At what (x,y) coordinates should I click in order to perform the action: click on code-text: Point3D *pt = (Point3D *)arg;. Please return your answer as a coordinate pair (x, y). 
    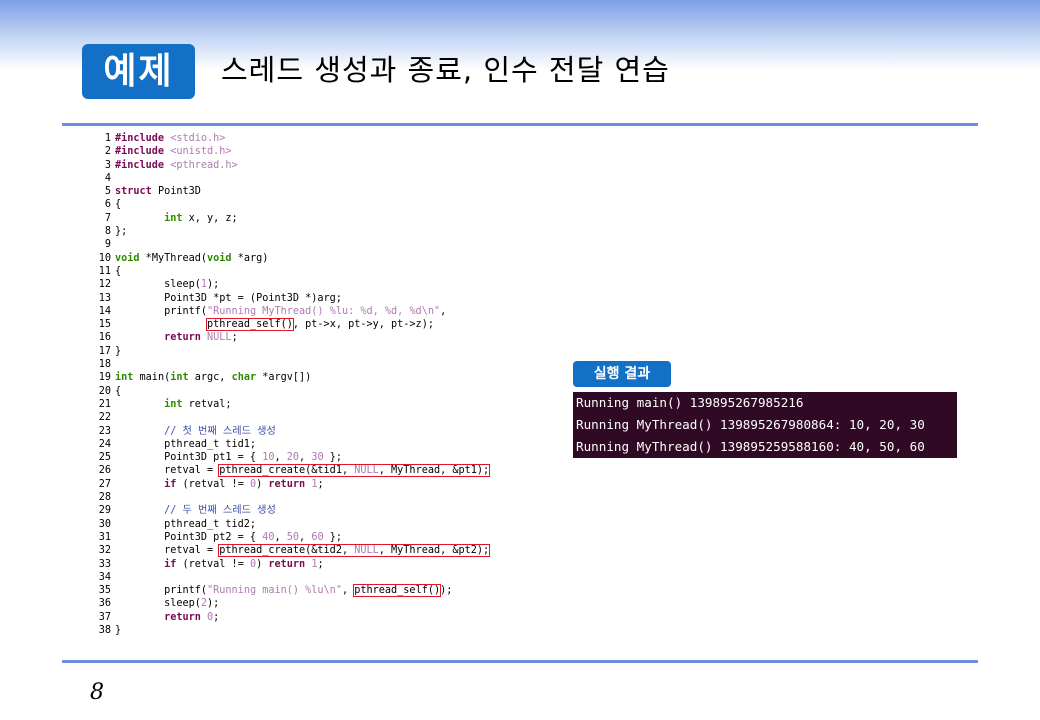
    Looking at the image, I should click on (228, 298).